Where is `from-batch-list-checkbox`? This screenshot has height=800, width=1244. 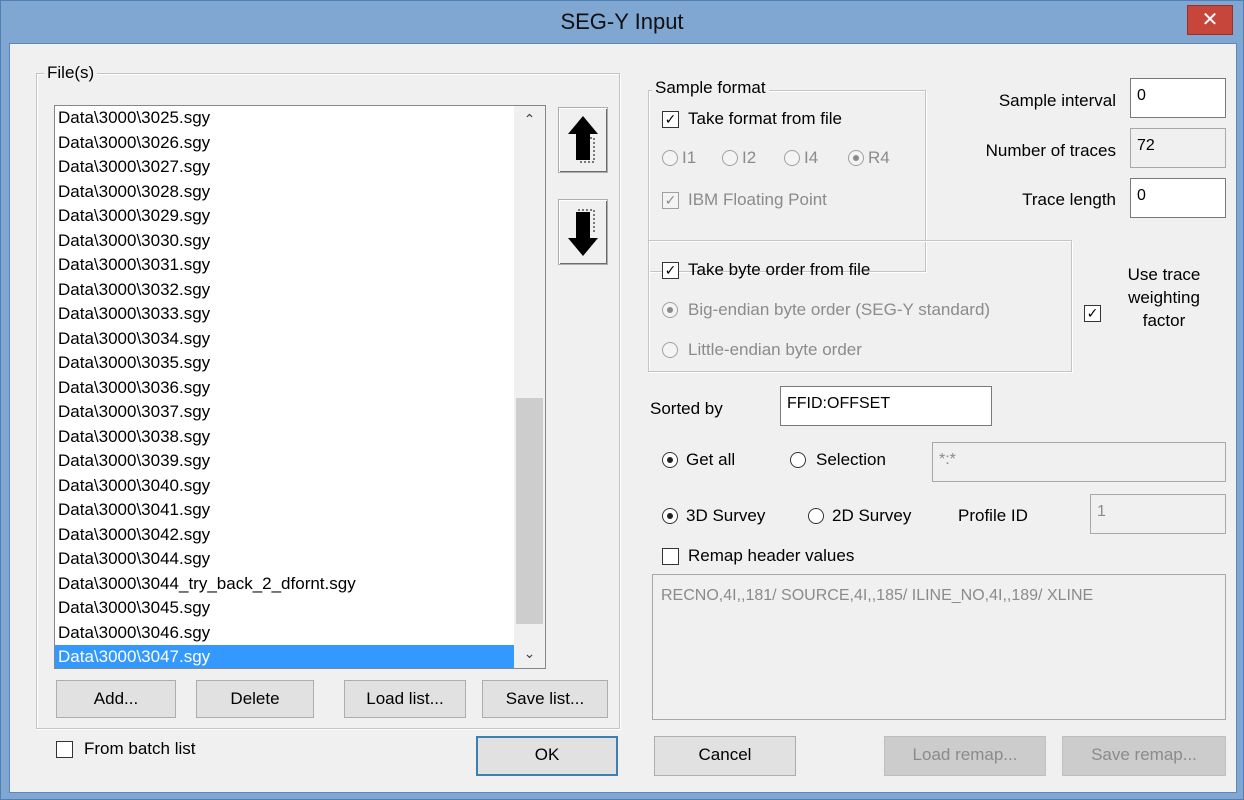 from-batch-list-checkbox is located at coordinates (64, 749).